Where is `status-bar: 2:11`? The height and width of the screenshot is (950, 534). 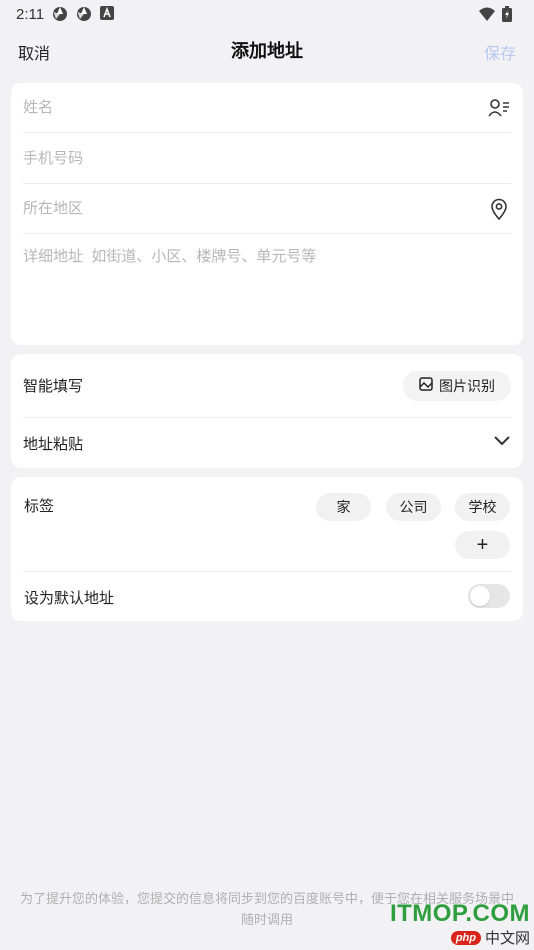
status-bar: 2:11 is located at coordinates (267, 14).